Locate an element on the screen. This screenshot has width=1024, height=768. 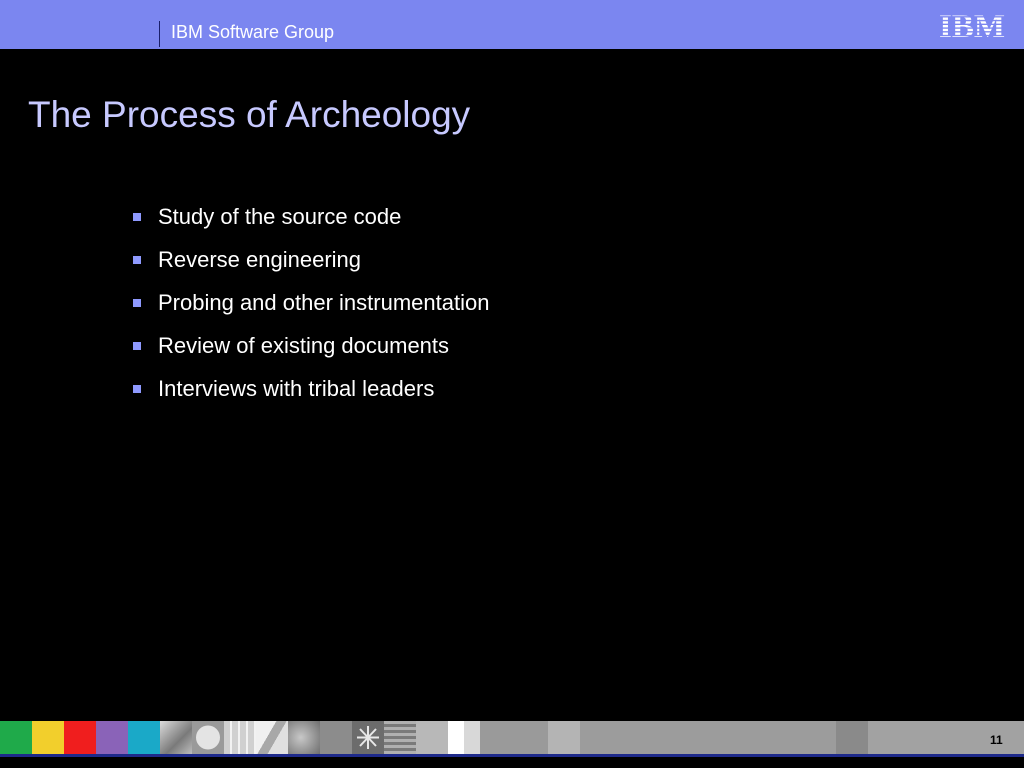
header-bar: IBM Software Group IBM is located at coordinates (512, 24).